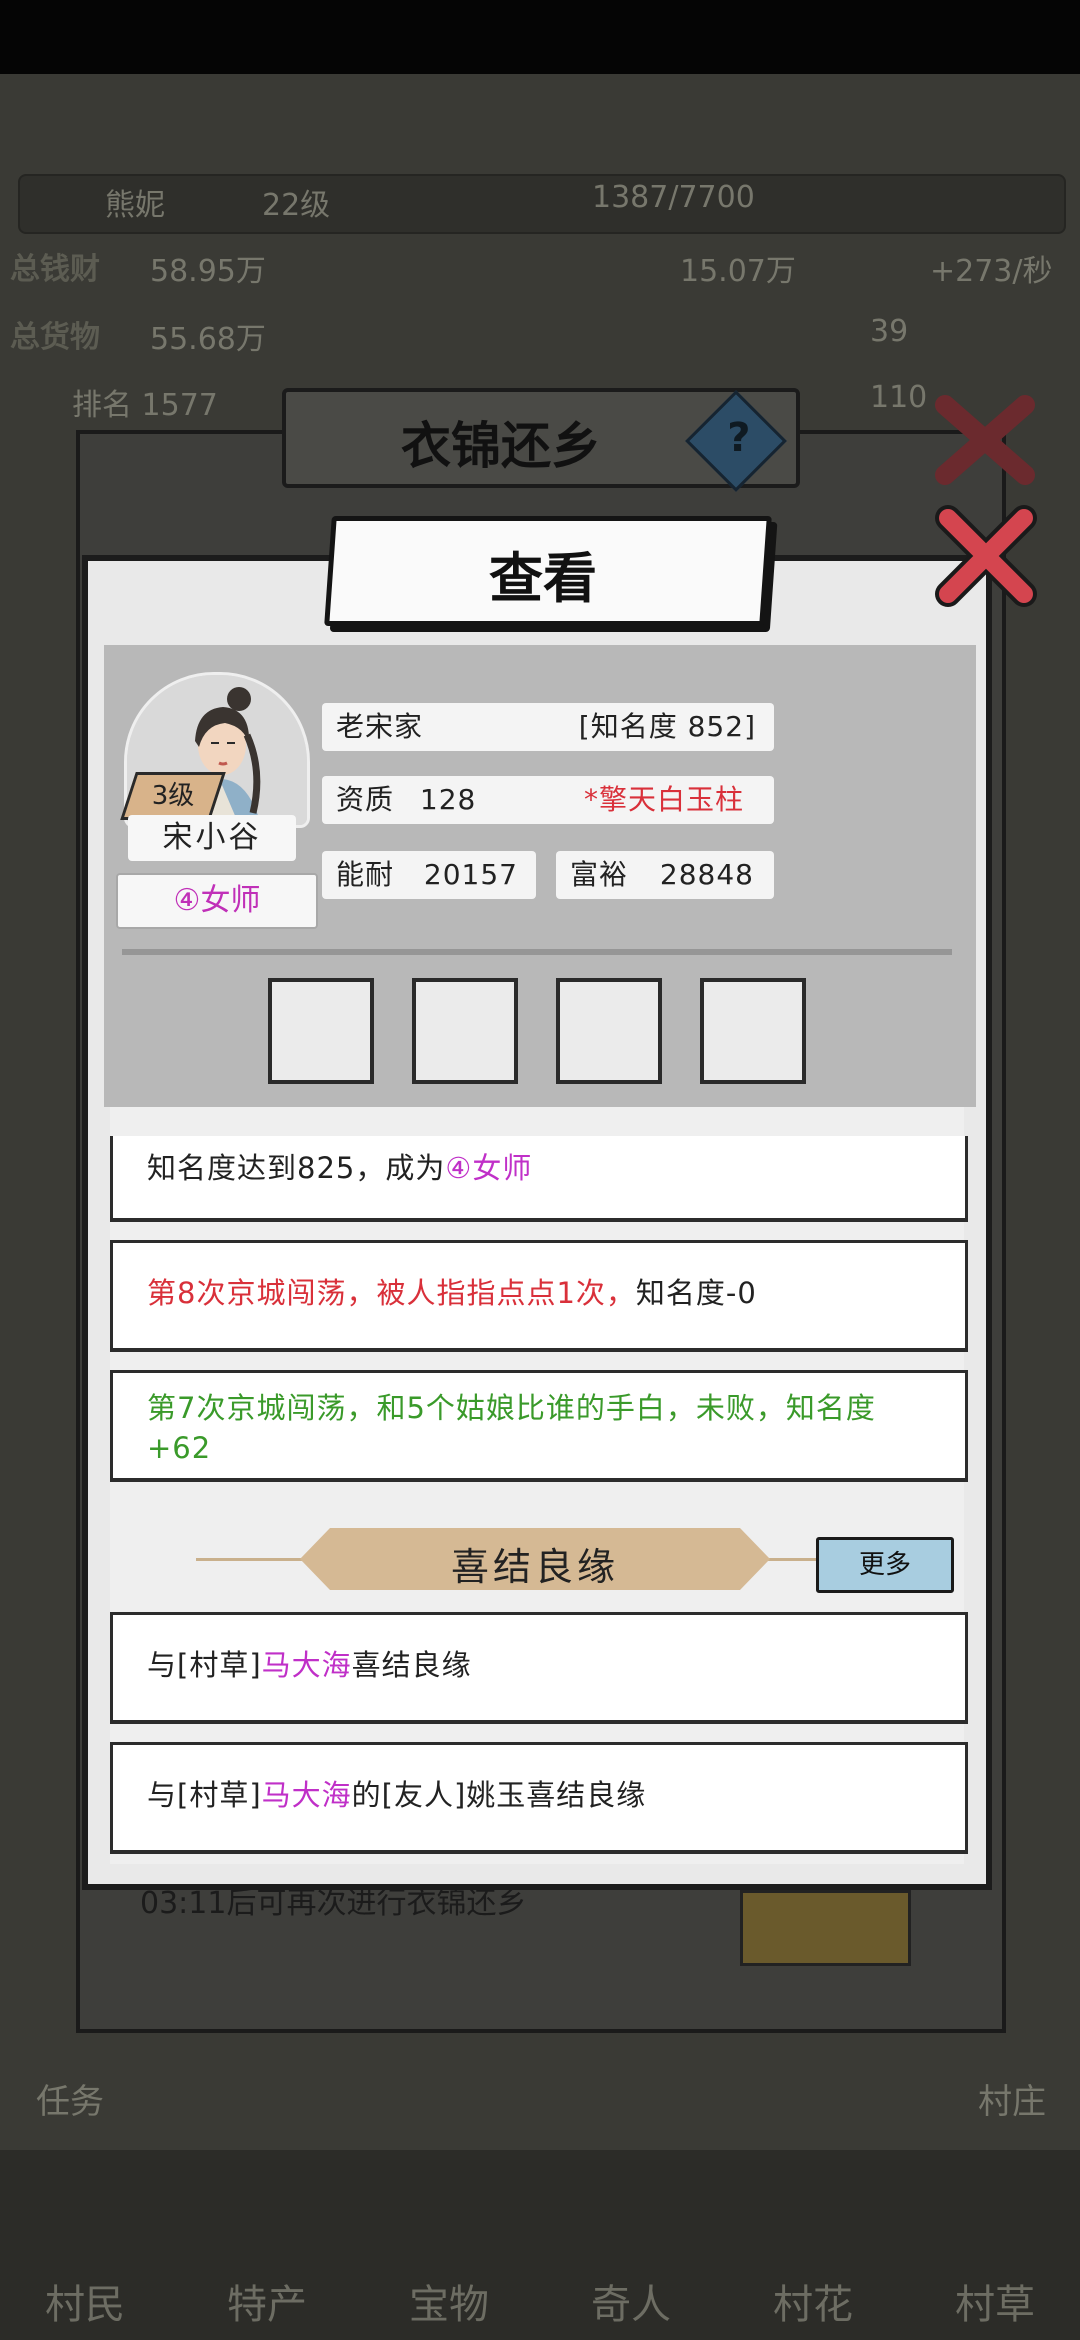 The image size is (1080, 2340). What do you see at coordinates (739, 438) in the screenshot?
I see `help-icon-glyph: ?` at bounding box center [739, 438].